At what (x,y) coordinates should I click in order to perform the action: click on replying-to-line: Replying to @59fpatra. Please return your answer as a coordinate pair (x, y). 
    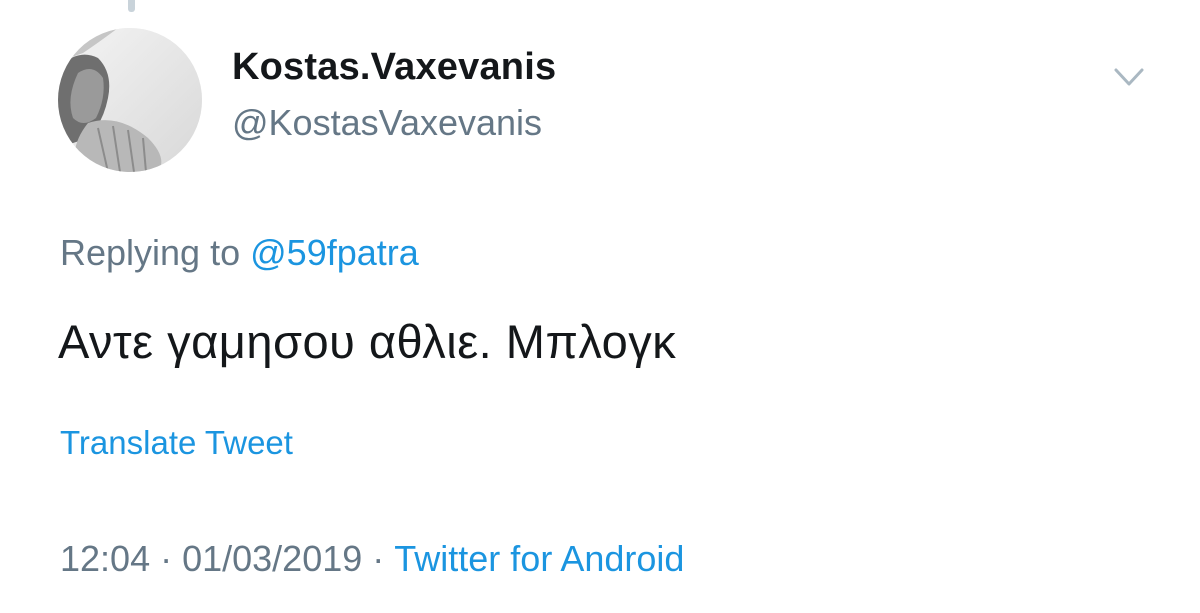
    Looking at the image, I should click on (239, 253).